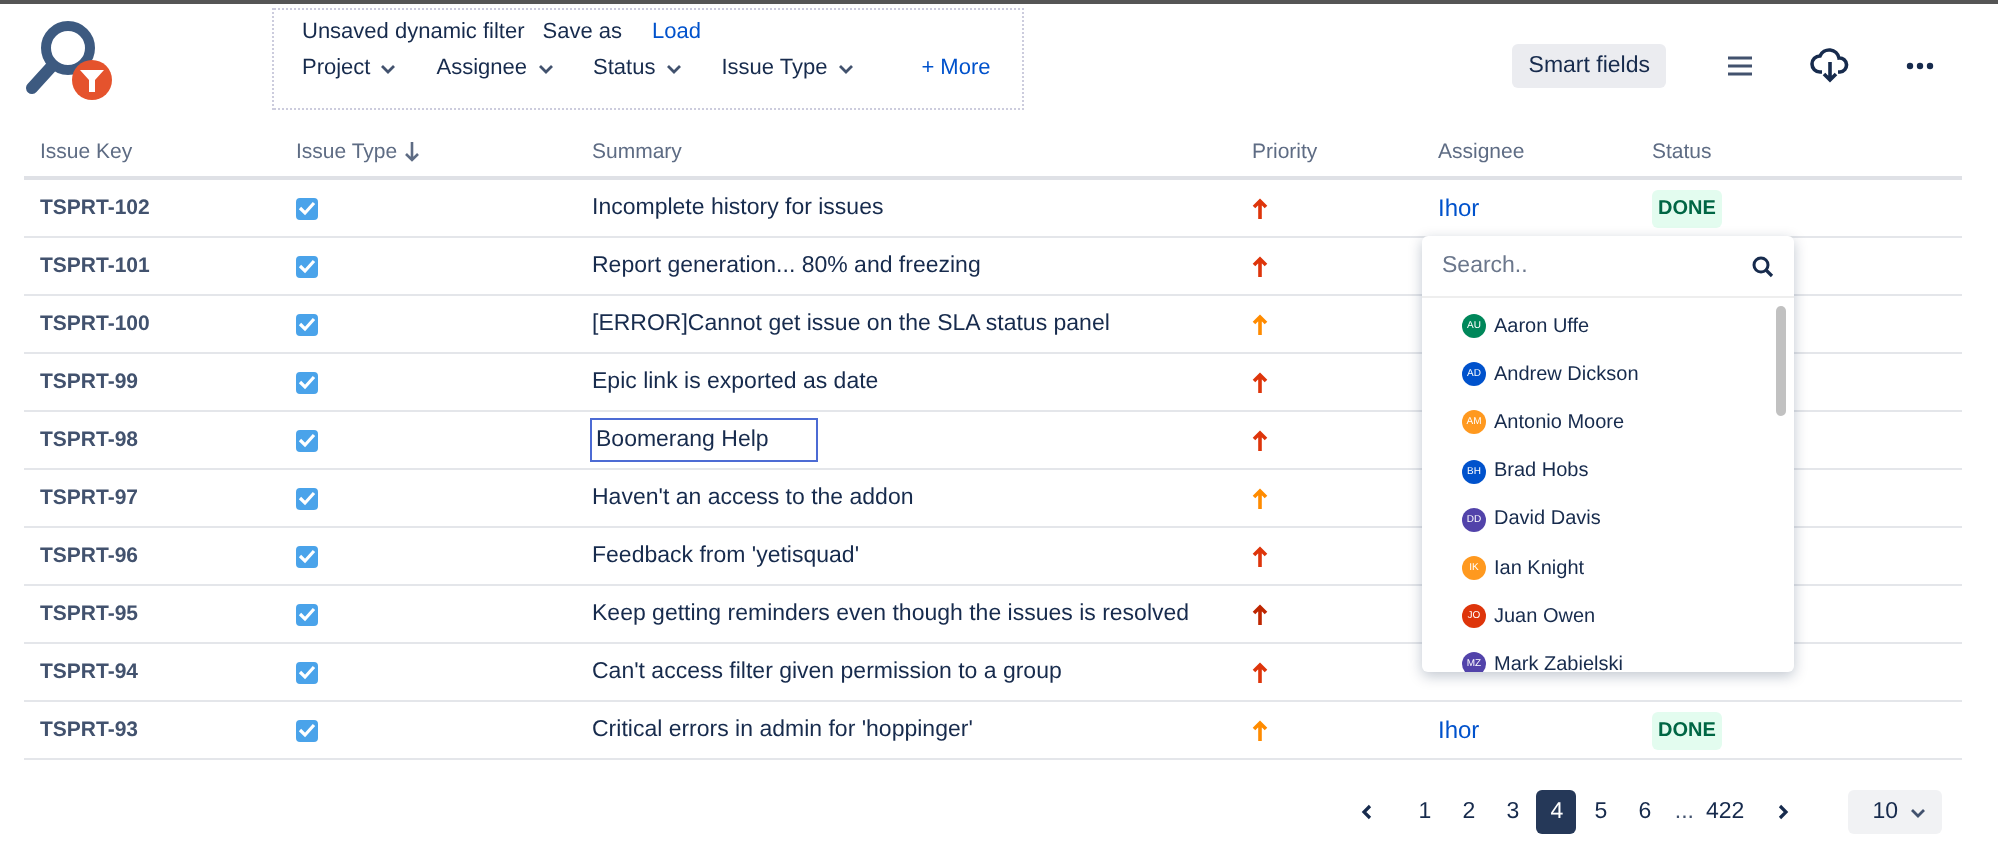 This screenshot has height=848, width=1998. Describe the element at coordinates (1512, 812) in the screenshot. I see `page-button: 3` at that location.